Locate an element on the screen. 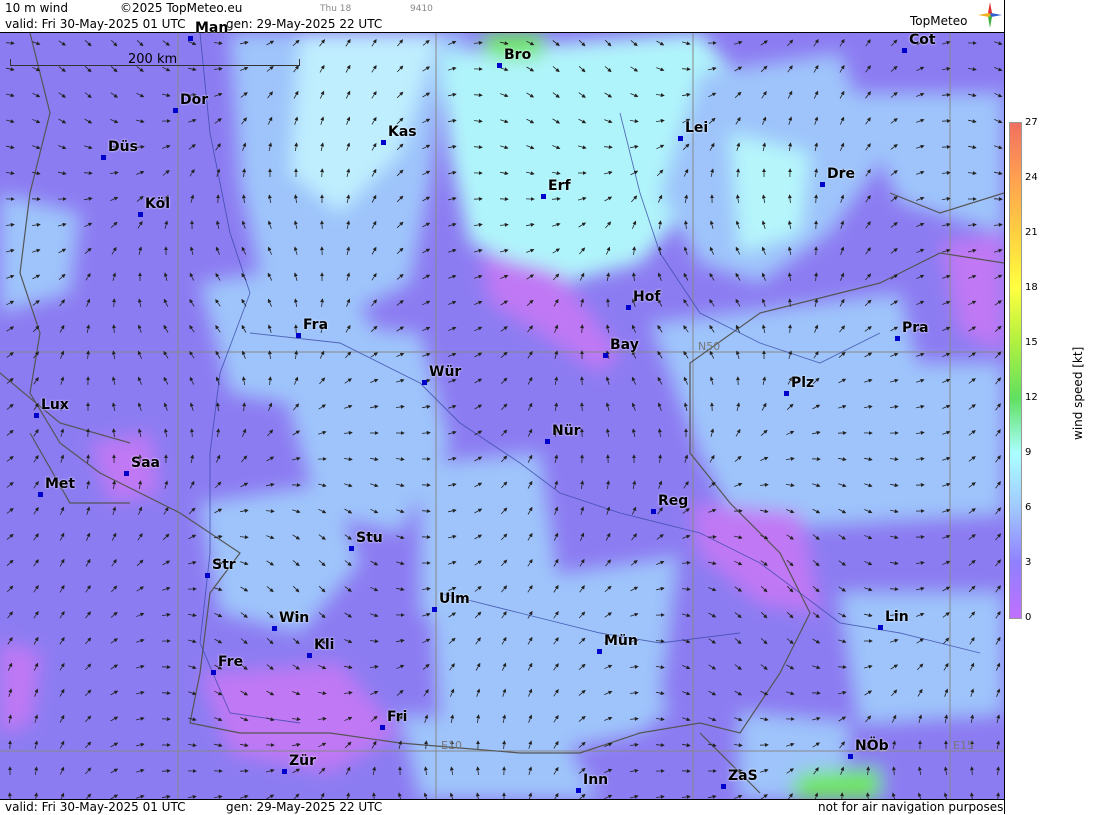 This screenshot has width=1095, height=815. city-label: Stu is located at coordinates (369, 538).